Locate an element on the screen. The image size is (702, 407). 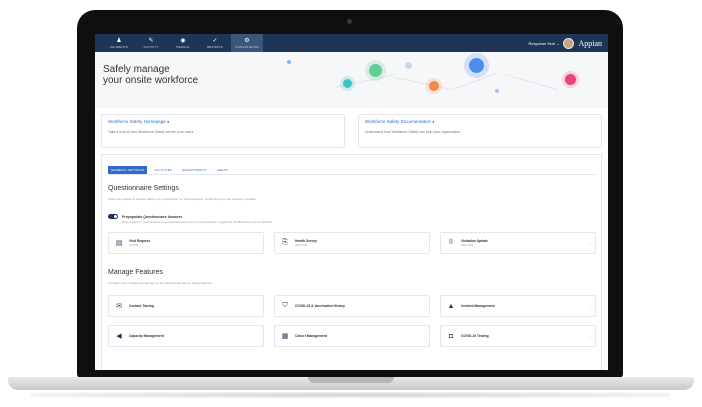
card-title: Contact Tracing is located at coordinates (141, 306).